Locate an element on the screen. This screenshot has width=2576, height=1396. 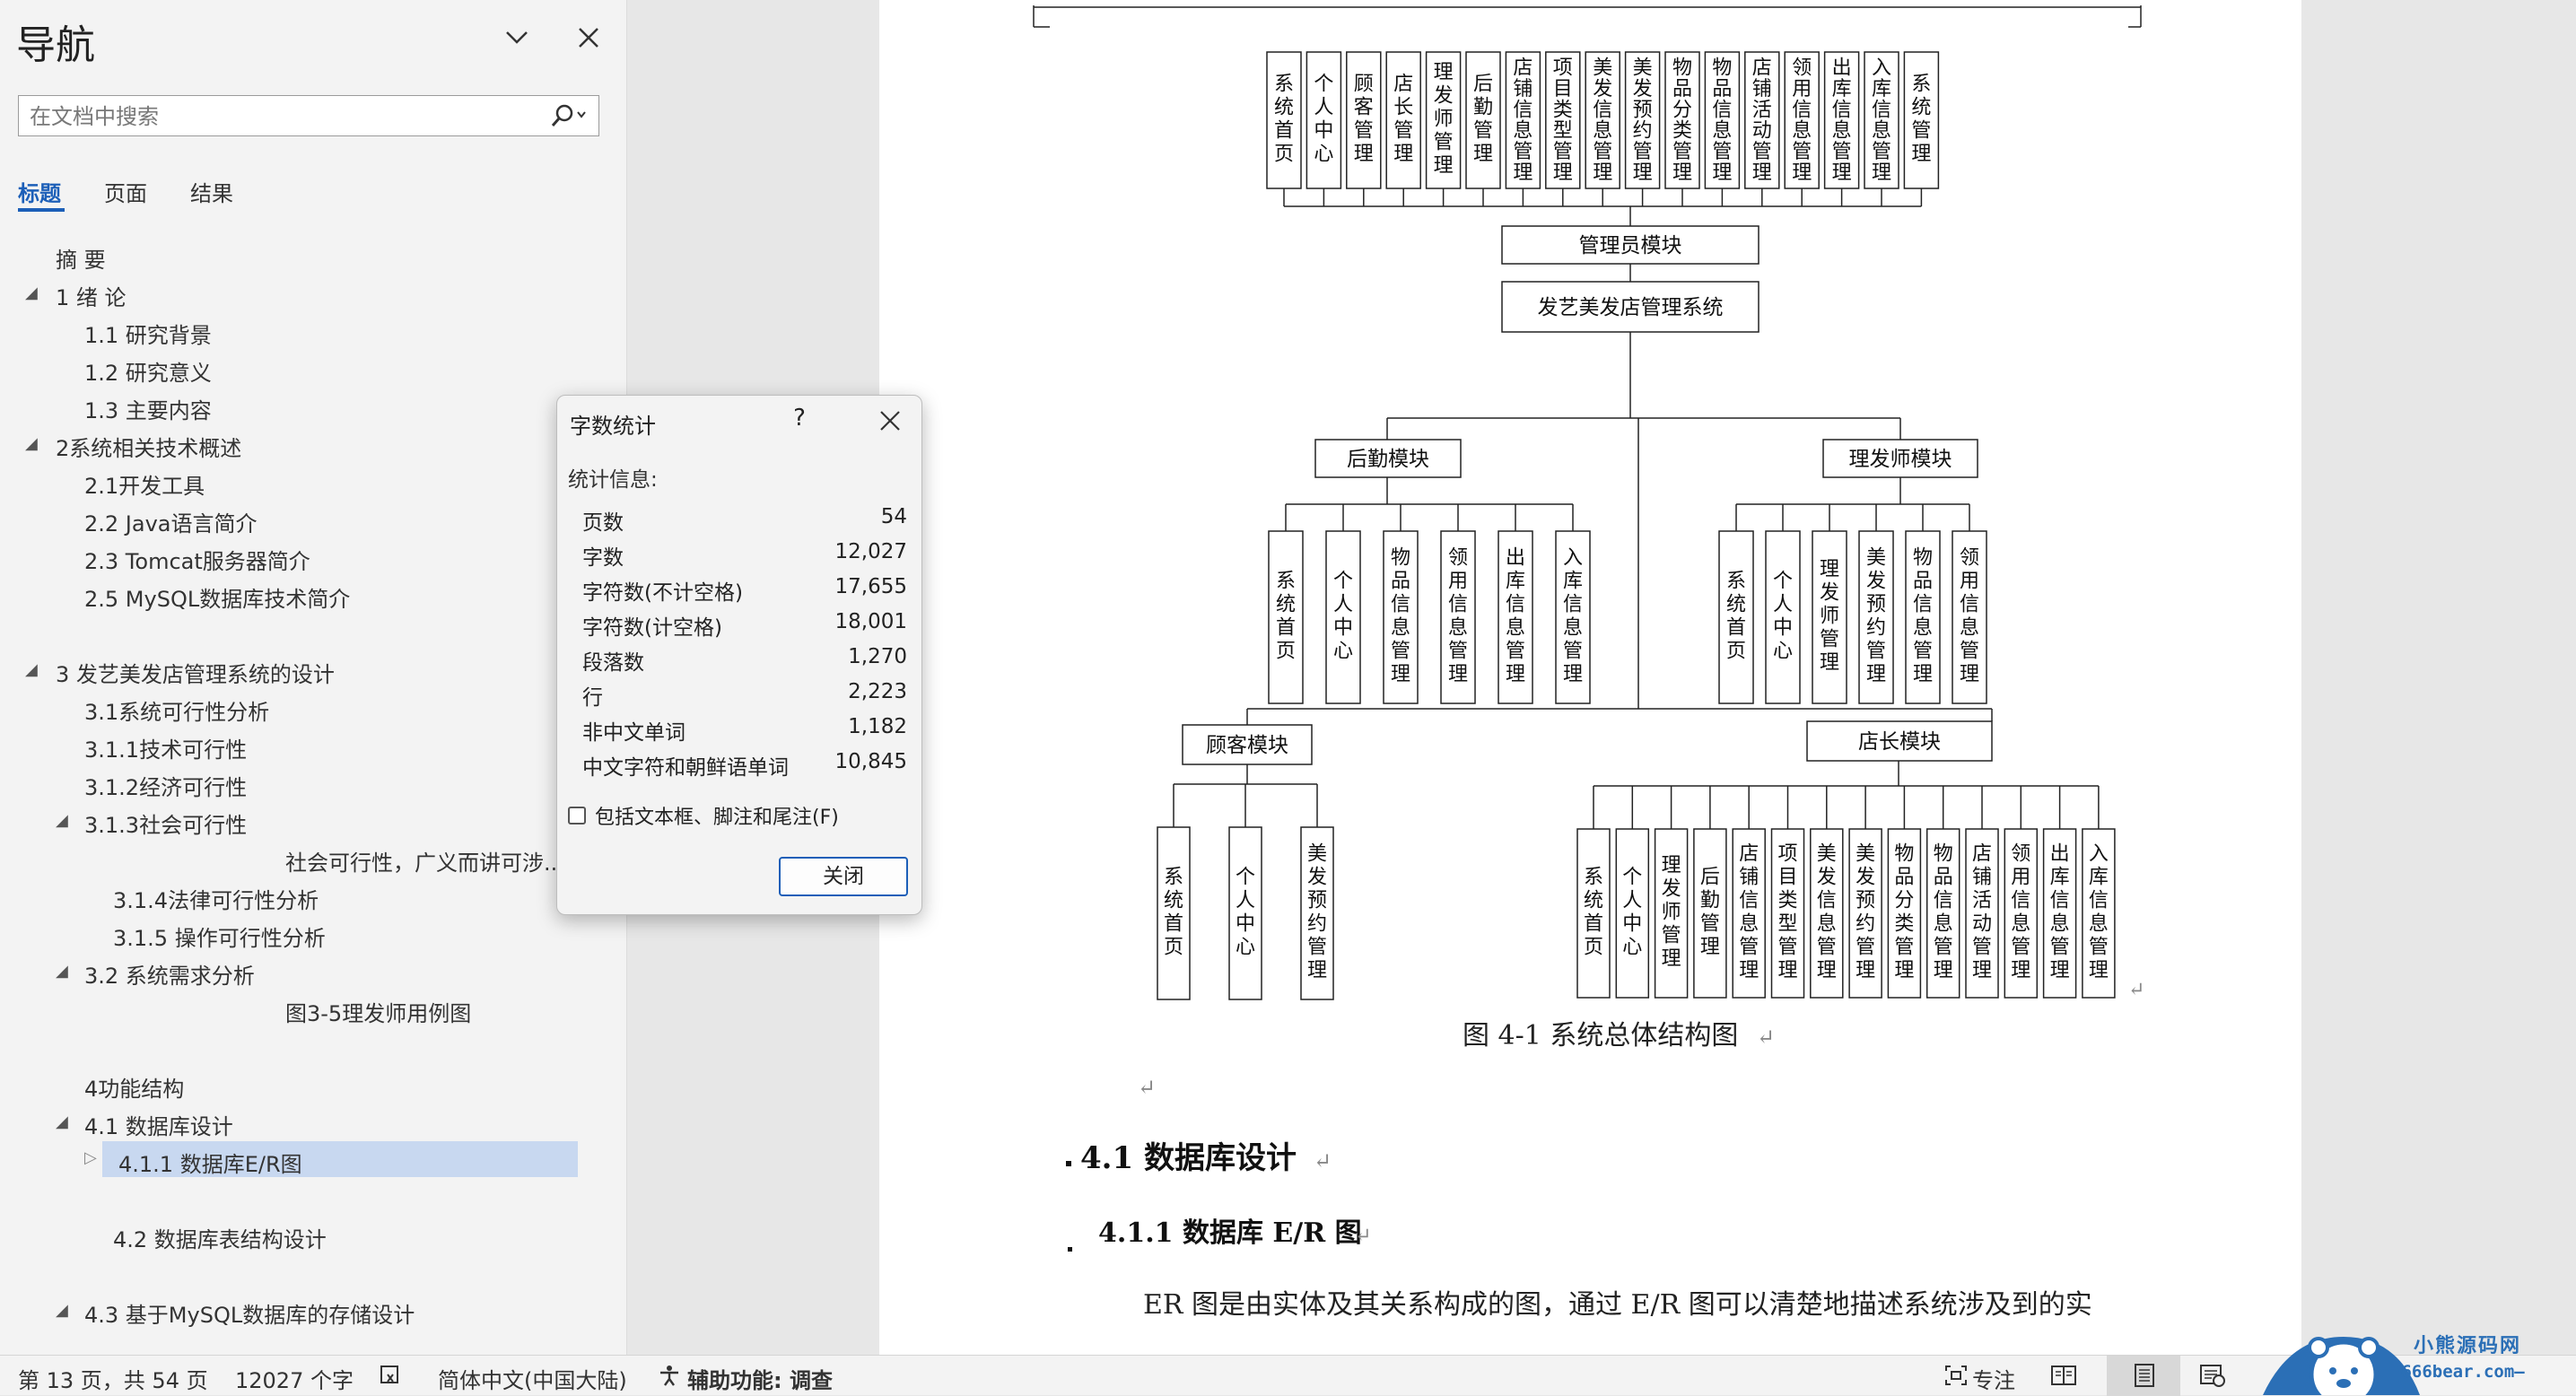
accessibility-icon is located at coordinates (669, 1375).